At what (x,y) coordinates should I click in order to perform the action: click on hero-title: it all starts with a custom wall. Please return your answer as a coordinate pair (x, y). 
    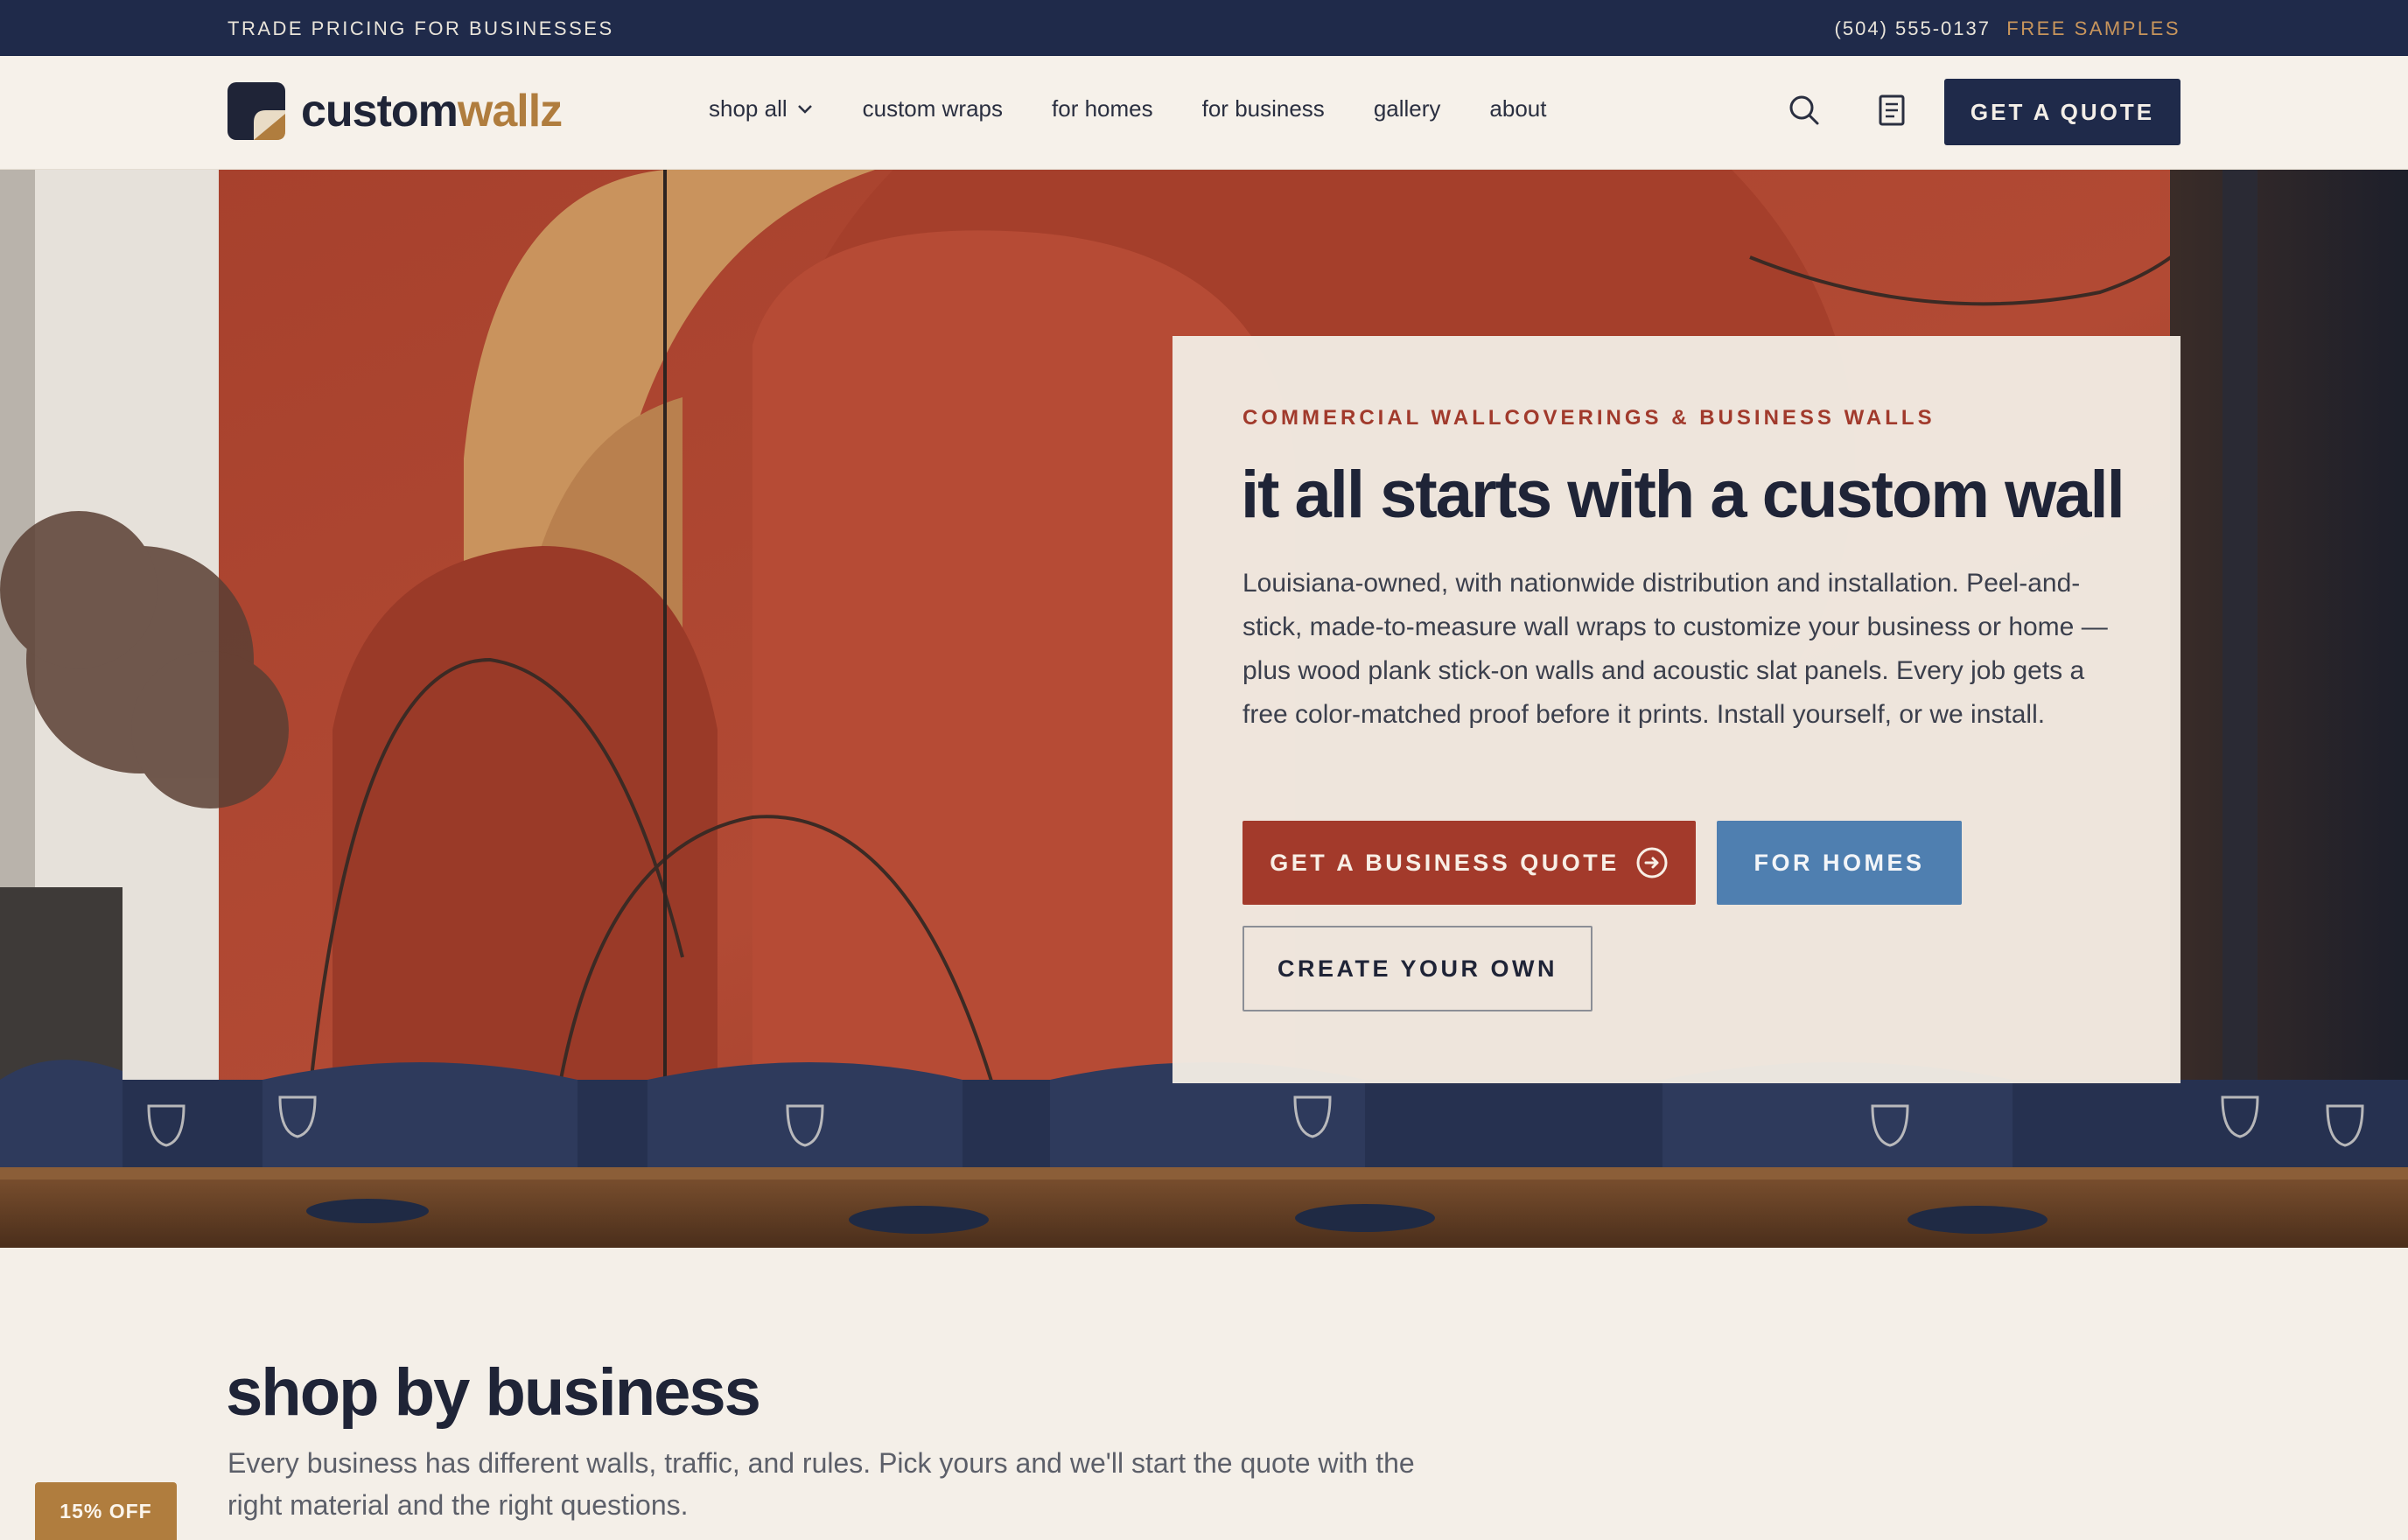
    Looking at the image, I should click on (1683, 495).